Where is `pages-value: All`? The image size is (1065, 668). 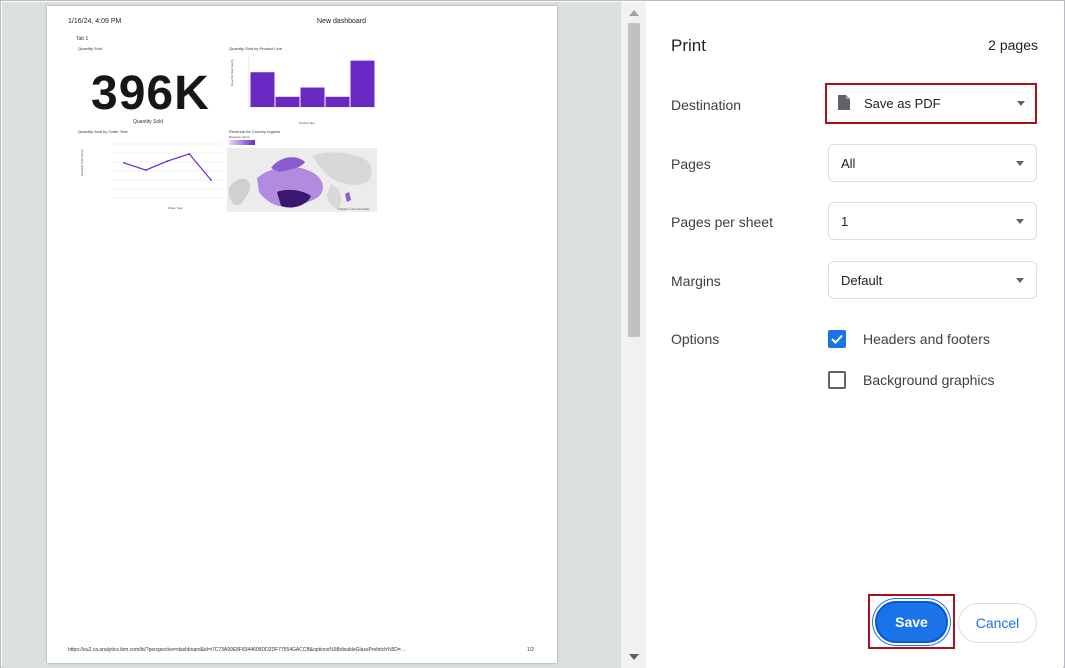 pages-value: All is located at coordinates (848, 163).